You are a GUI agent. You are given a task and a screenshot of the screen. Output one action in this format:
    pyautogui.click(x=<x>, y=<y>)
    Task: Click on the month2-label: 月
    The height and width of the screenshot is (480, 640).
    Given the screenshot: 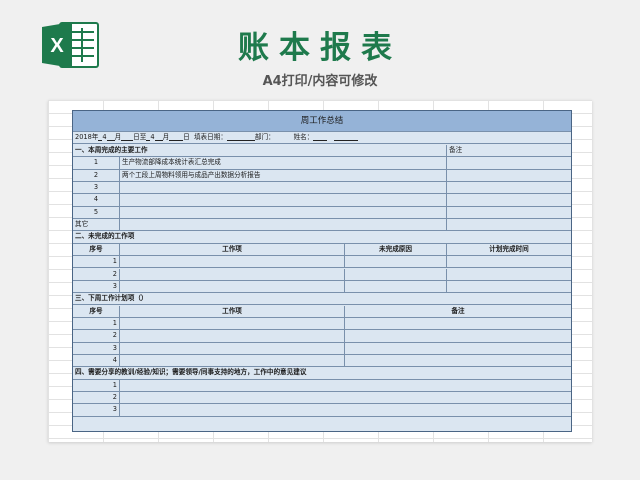 What is the action you would take?
    pyautogui.click(x=166, y=137)
    